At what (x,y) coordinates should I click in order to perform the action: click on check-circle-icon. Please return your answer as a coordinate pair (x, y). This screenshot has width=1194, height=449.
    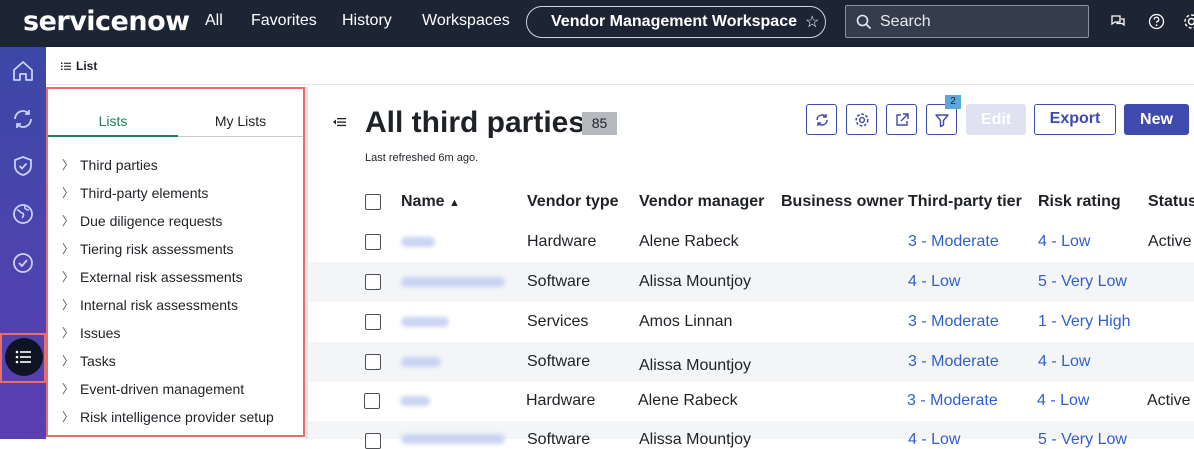
    Looking at the image, I should click on (23, 263).